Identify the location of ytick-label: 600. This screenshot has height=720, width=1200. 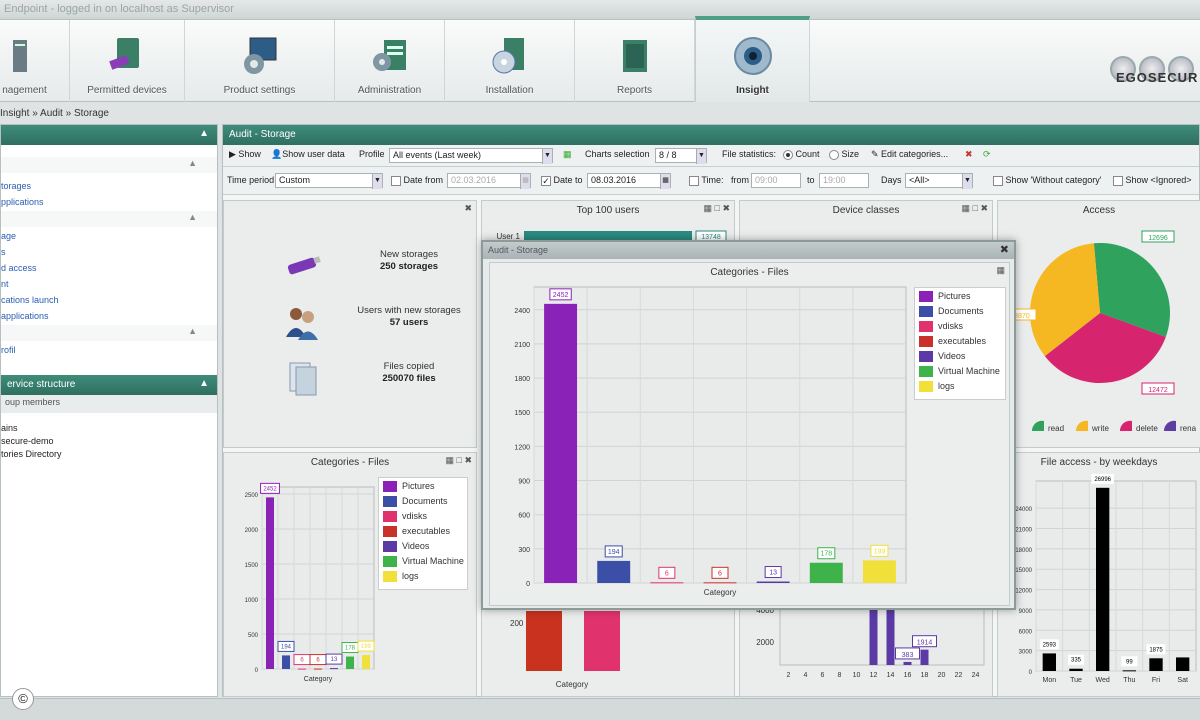
(524, 516).